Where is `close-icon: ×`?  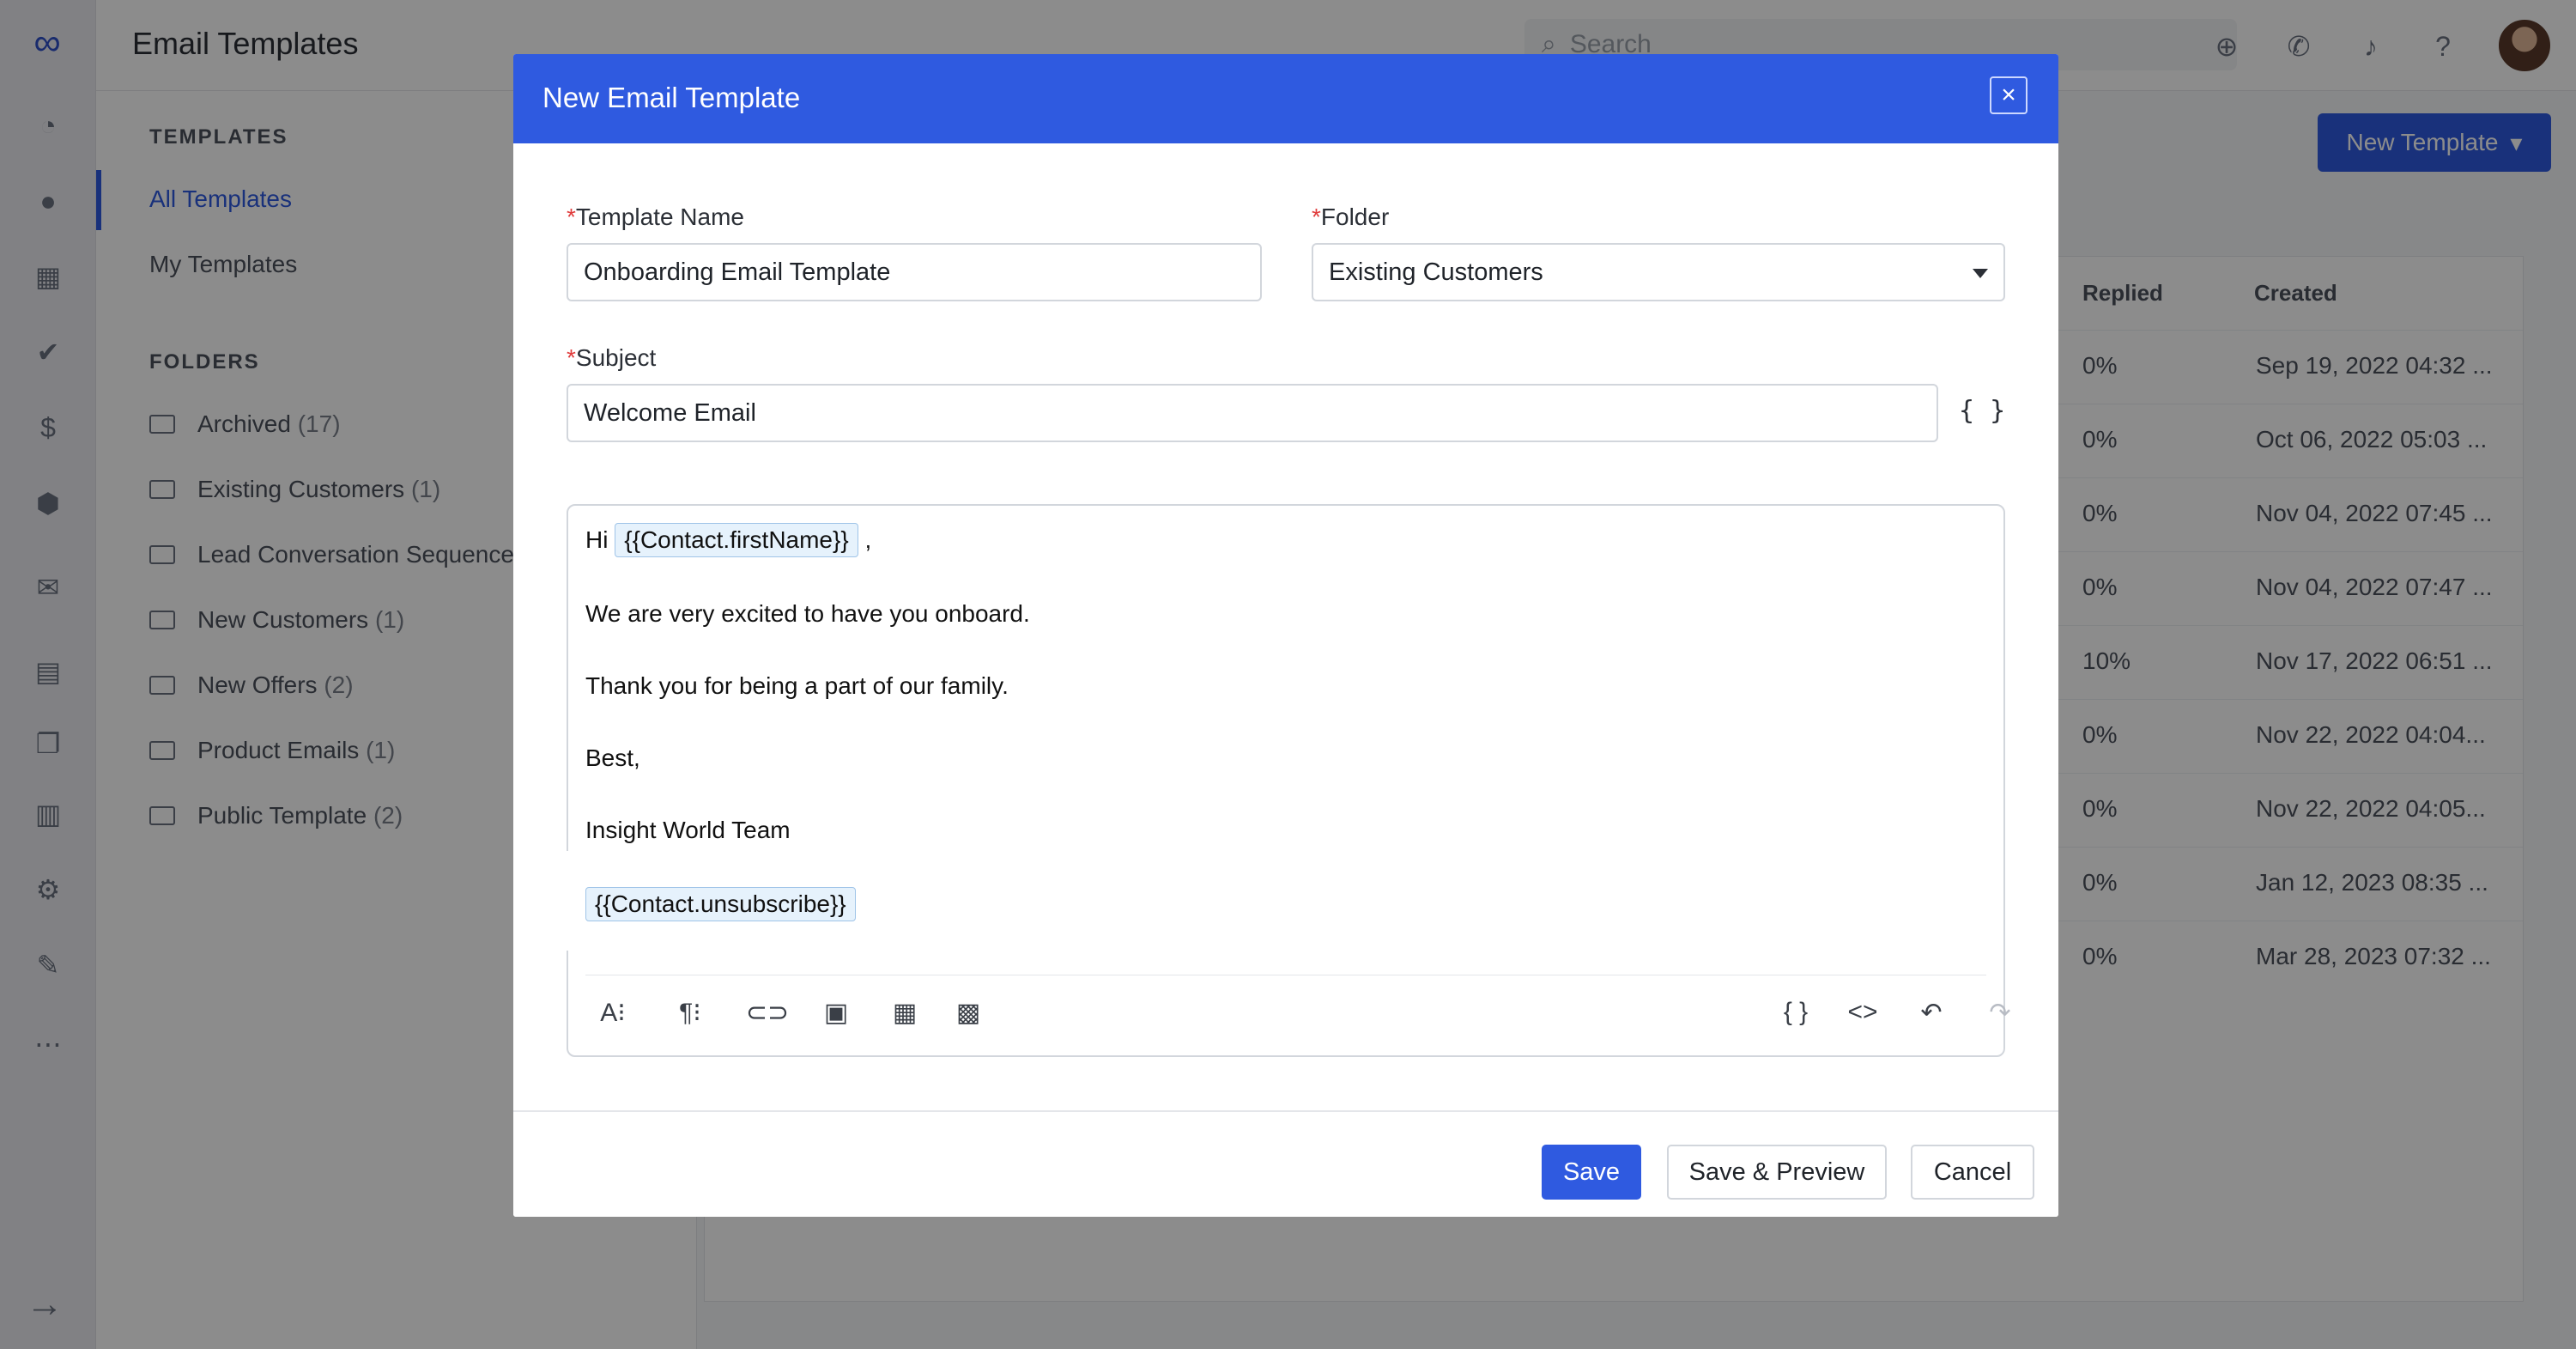
close-icon: × is located at coordinates (2008, 95).